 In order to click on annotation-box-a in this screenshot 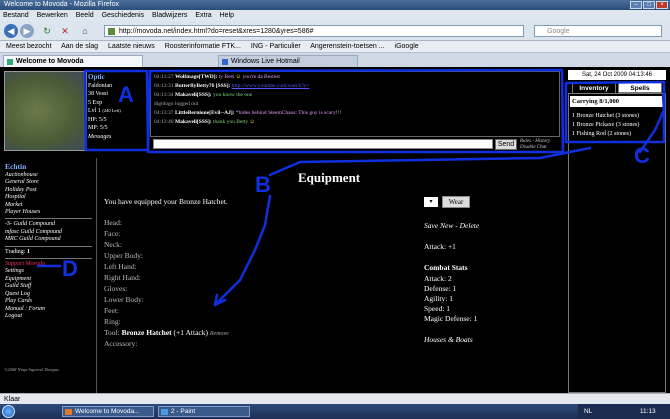, I will do `click(116, 110)`.